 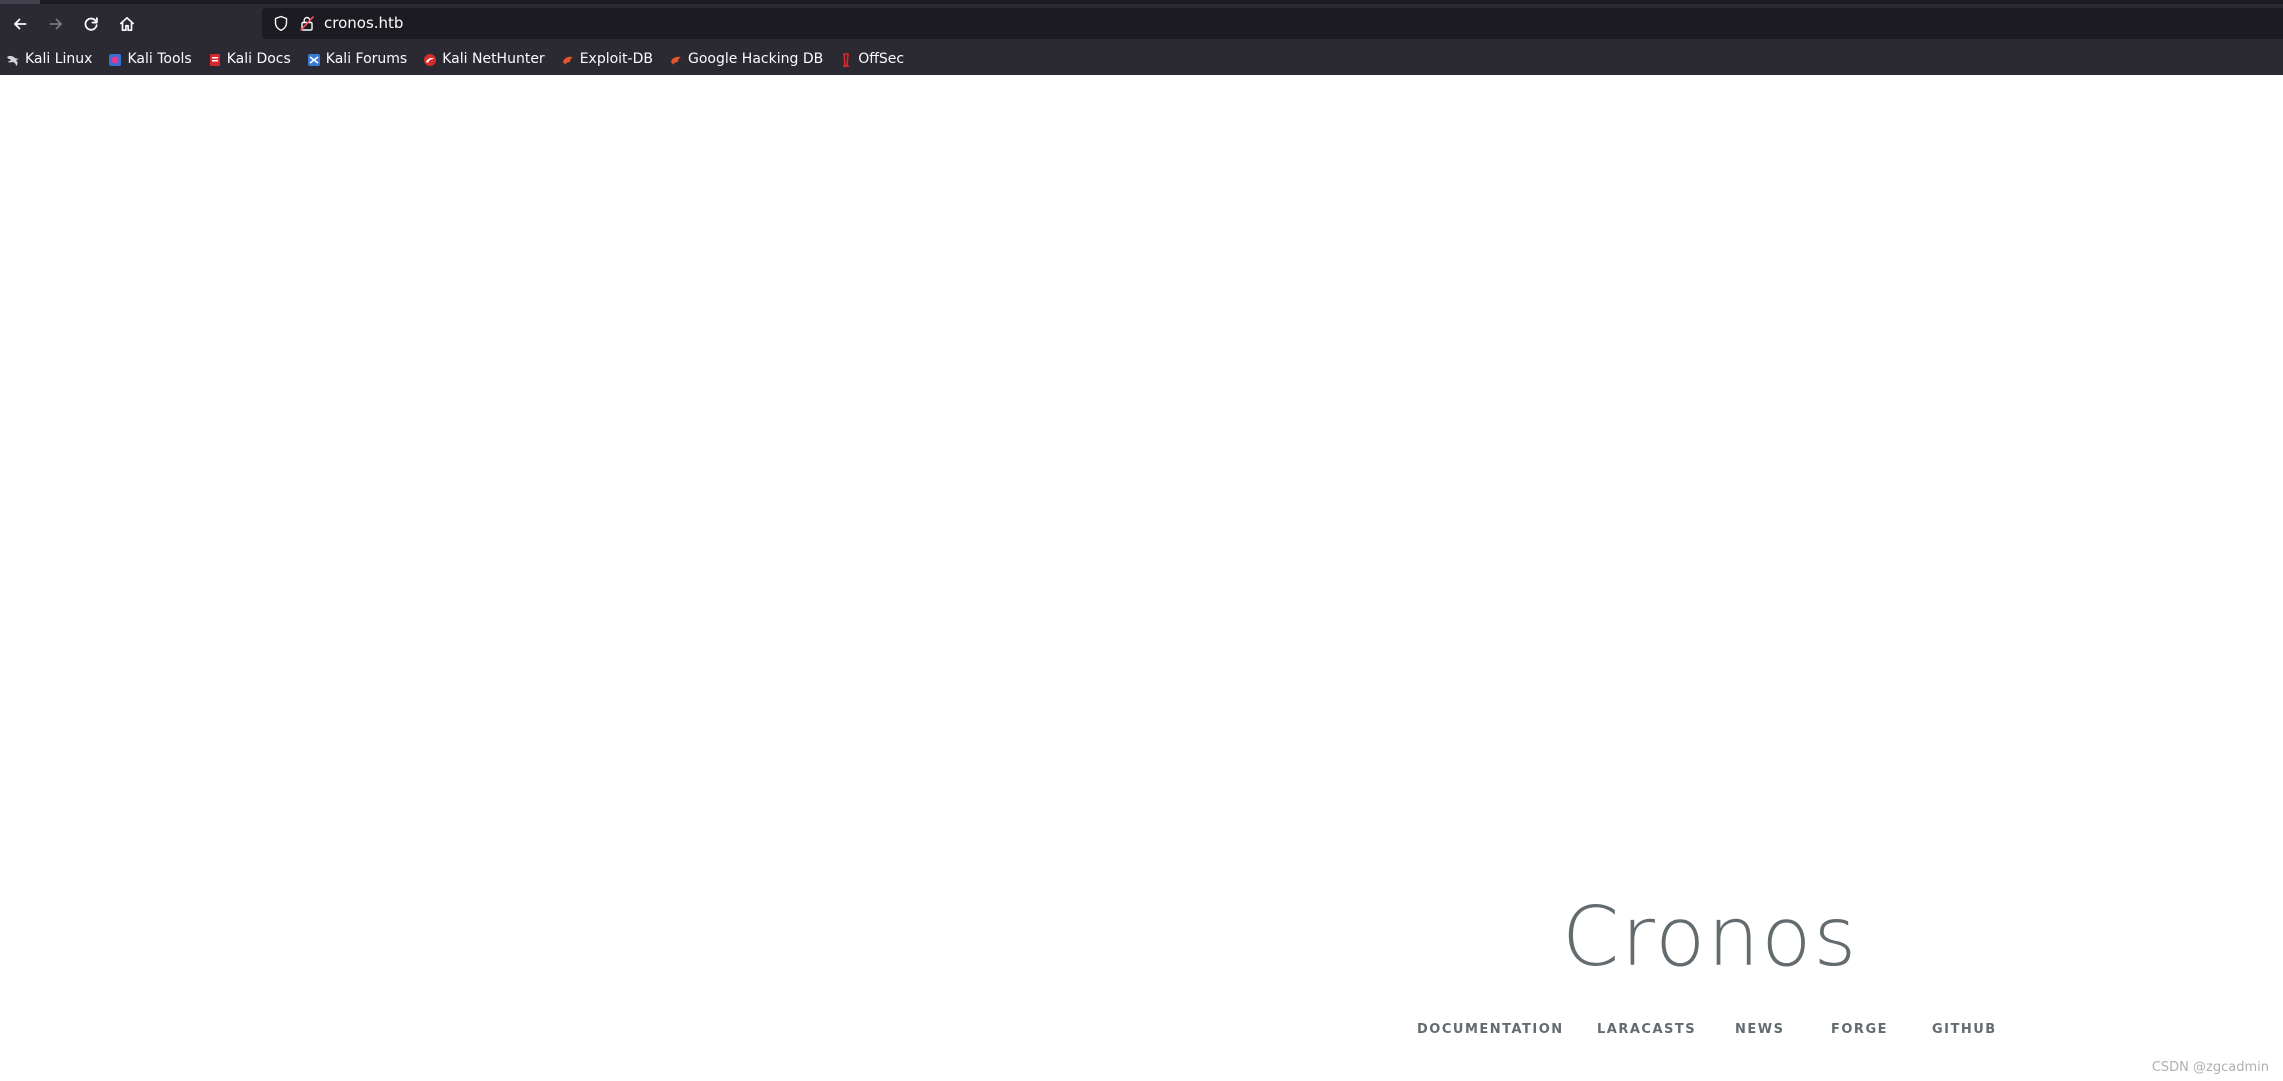 What do you see at coordinates (846, 59) in the screenshot?
I see `offsec-icon` at bounding box center [846, 59].